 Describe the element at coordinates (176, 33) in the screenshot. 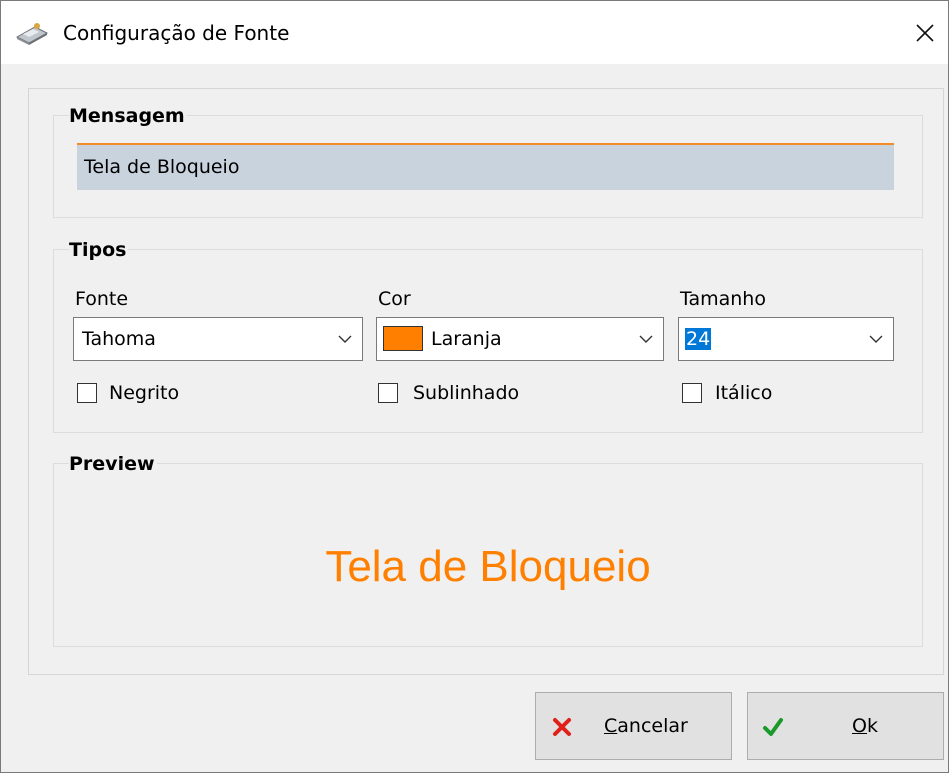

I see `window-title: Configuração de Fonte` at that location.